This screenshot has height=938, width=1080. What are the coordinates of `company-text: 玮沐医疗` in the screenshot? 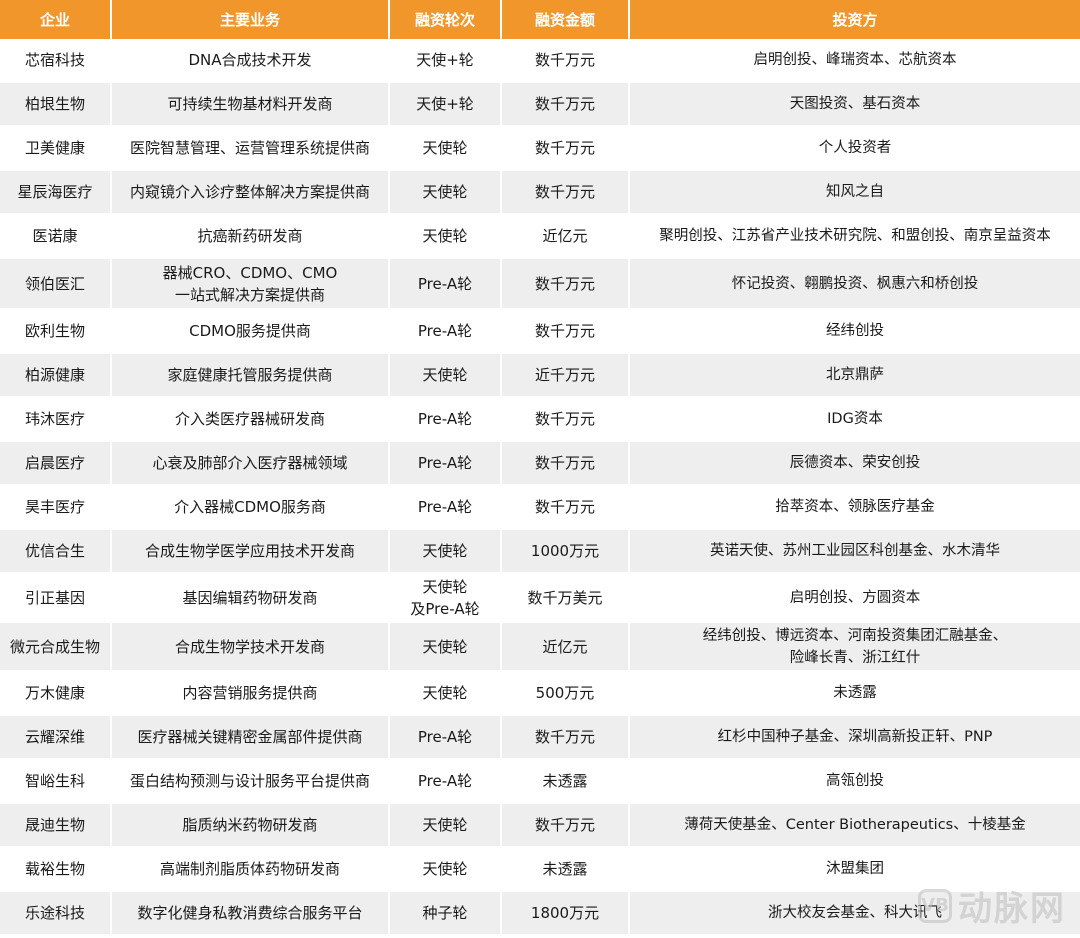 It's located at (54, 419).